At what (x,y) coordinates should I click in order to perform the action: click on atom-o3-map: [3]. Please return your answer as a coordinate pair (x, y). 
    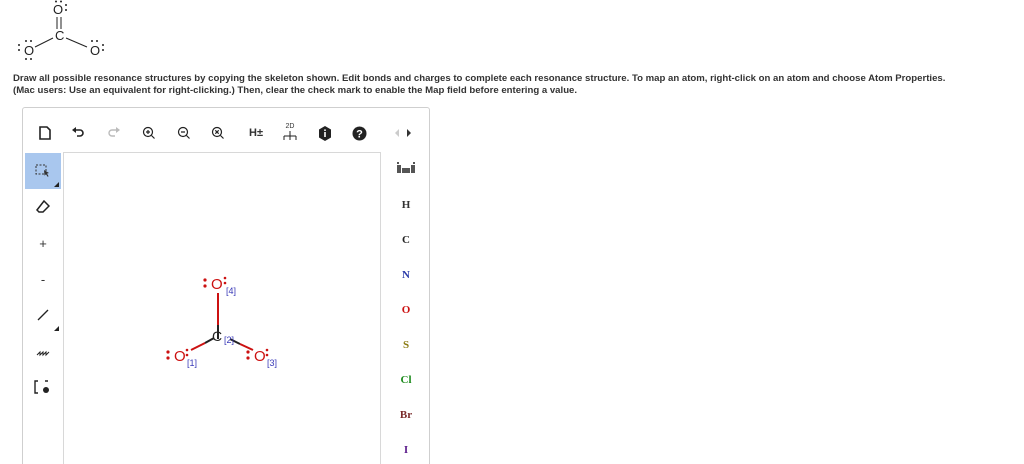
    Looking at the image, I should click on (272, 363).